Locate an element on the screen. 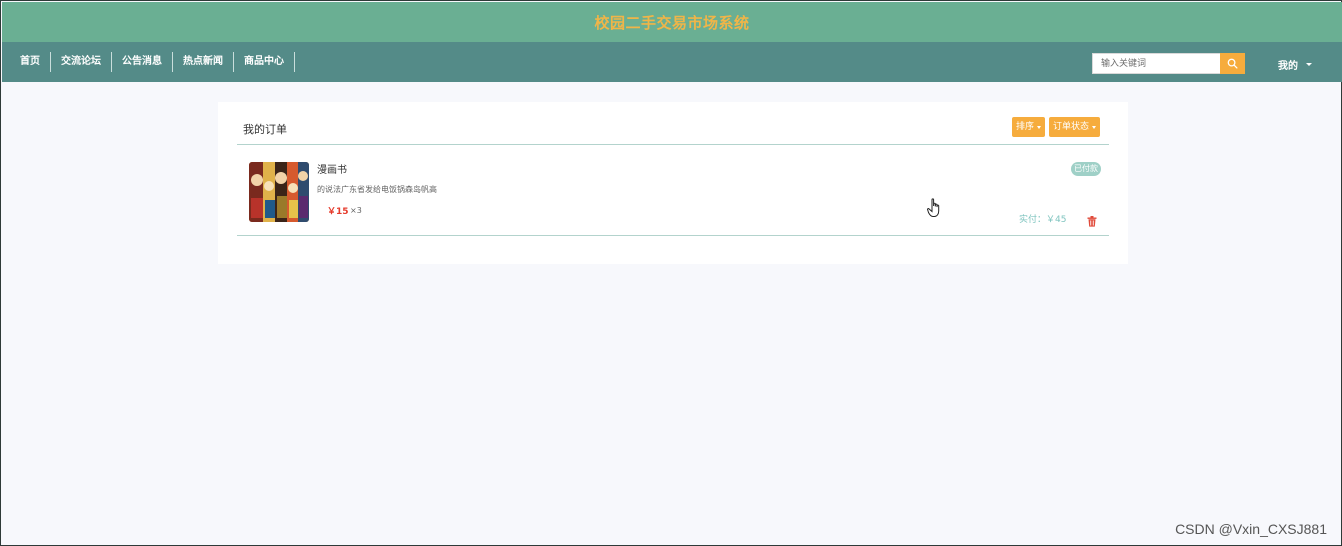  nav-item-news: 热点新闻 is located at coordinates (203, 62).